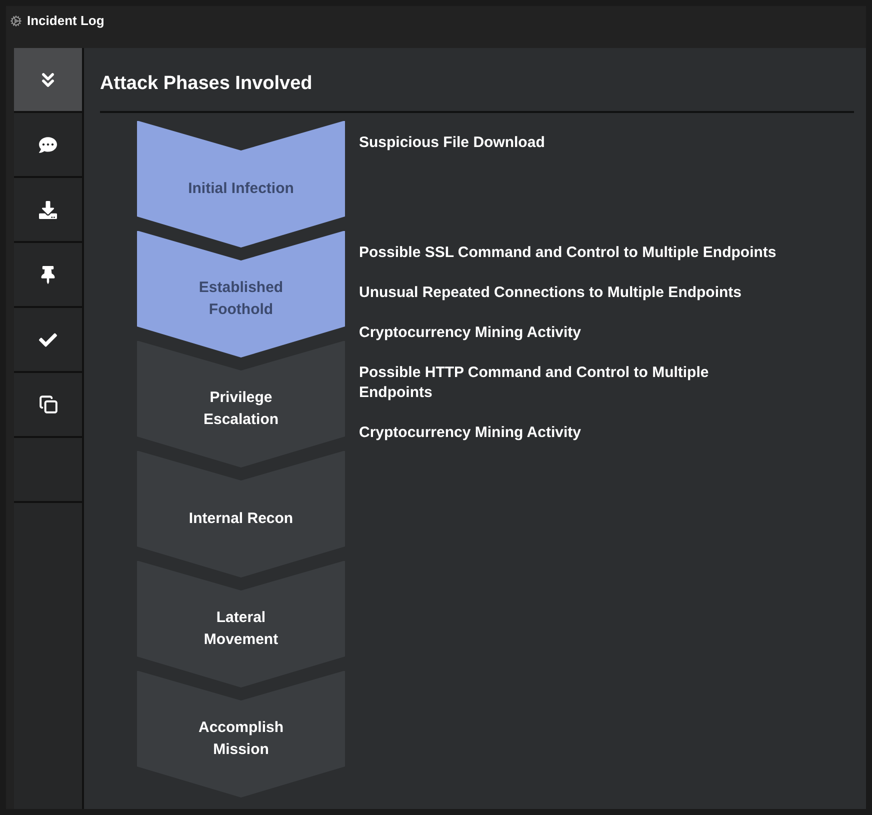  What do you see at coordinates (452, 142) in the screenshot?
I see `alert-text: Suspicious File Download` at bounding box center [452, 142].